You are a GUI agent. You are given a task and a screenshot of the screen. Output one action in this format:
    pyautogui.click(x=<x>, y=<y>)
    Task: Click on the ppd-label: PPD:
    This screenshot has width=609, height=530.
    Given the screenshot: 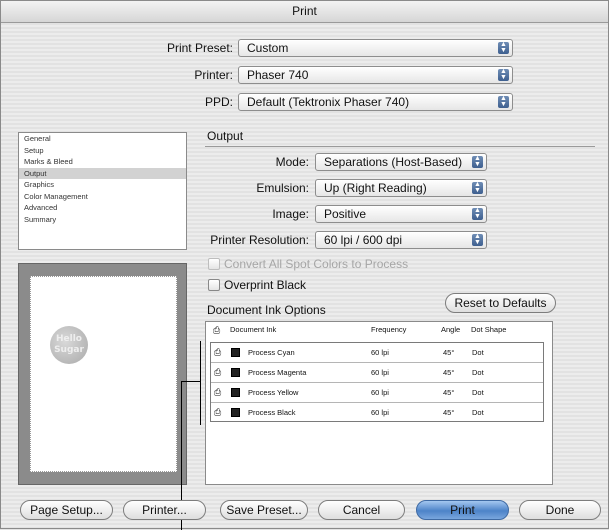 What is the action you would take?
    pyautogui.click(x=218, y=102)
    